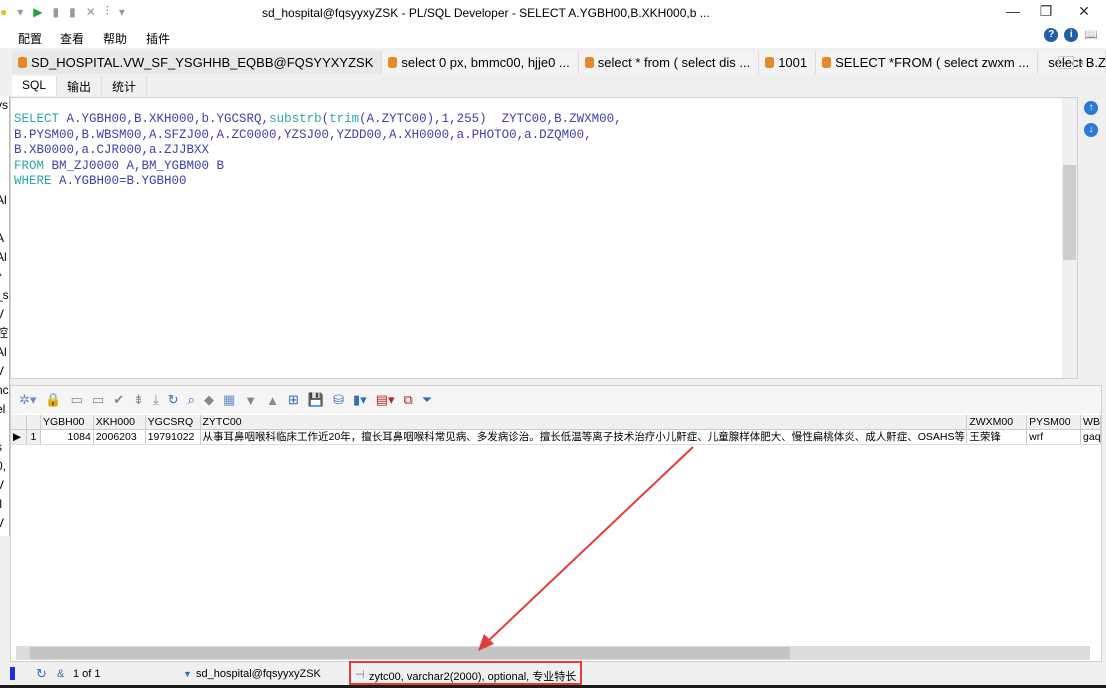 This screenshot has height=688, width=1106. Describe the element at coordinates (586, 548) in the screenshot. I see `annotation-arrow` at that location.